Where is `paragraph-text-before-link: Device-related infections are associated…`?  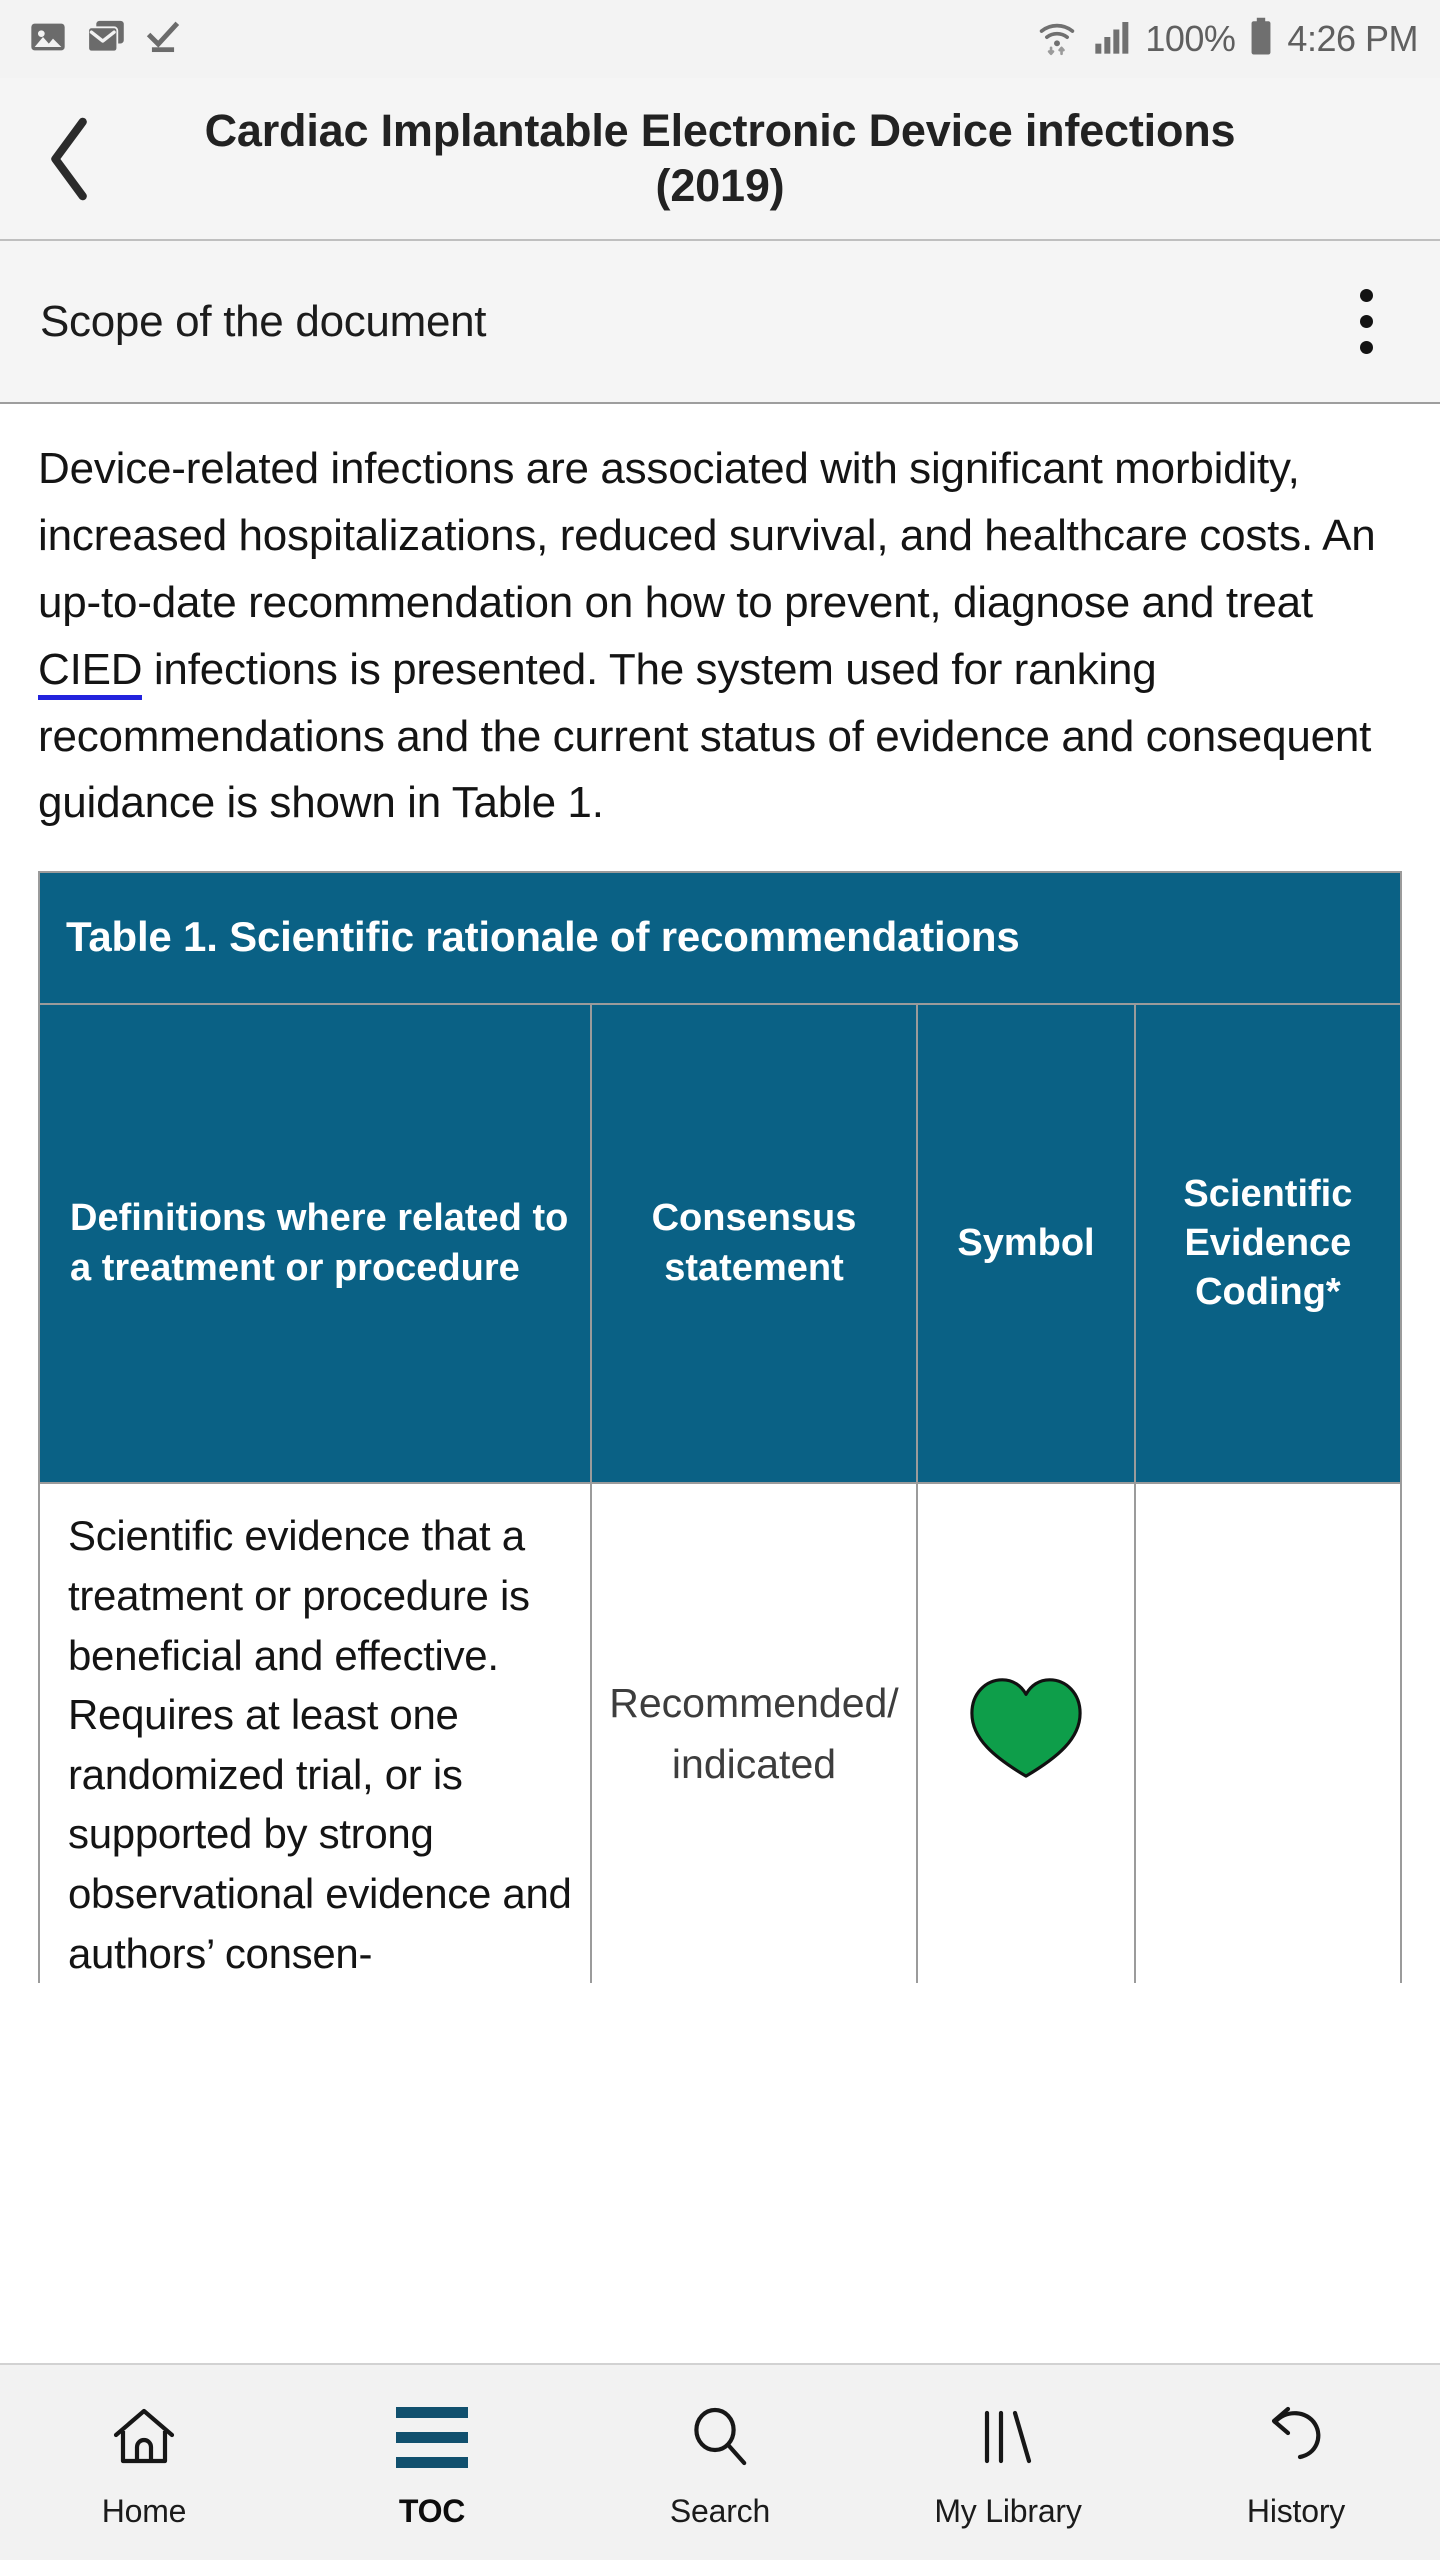
paragraph-text-before-link: Device-related infections are associated… is located at coordinates (707, 535).